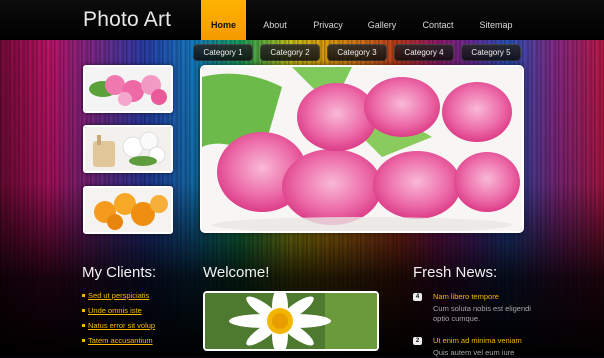 Image resolution: width=604 pixels, height=358 pixels. What do you see at coordinates (328, 20) in the screenshot?
I see `nav-privacy: Privacy` at bounding box center [328, 20].